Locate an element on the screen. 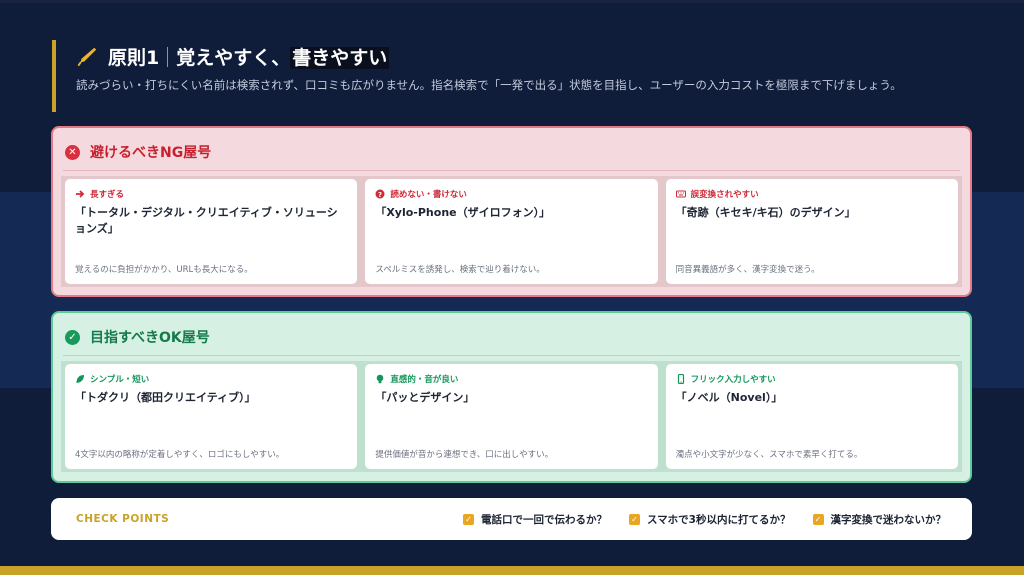 The image size is (1024, 575). card-tag-label: 長すぎる is located at coordinates (107, 195).